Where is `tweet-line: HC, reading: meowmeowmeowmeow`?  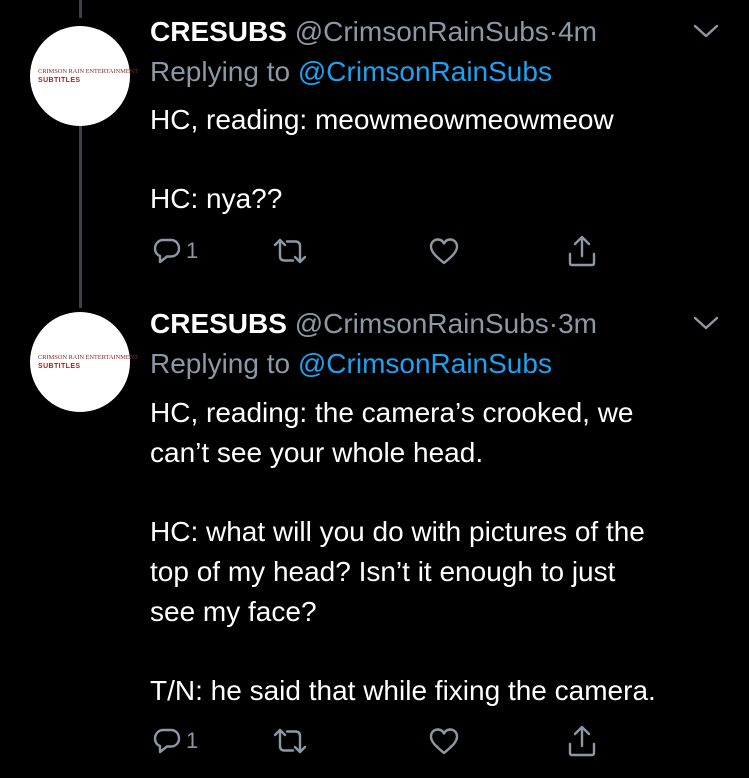
tweet-line: HC, reading: meowmeowmeowmeow is located at coordinates (382, 119).